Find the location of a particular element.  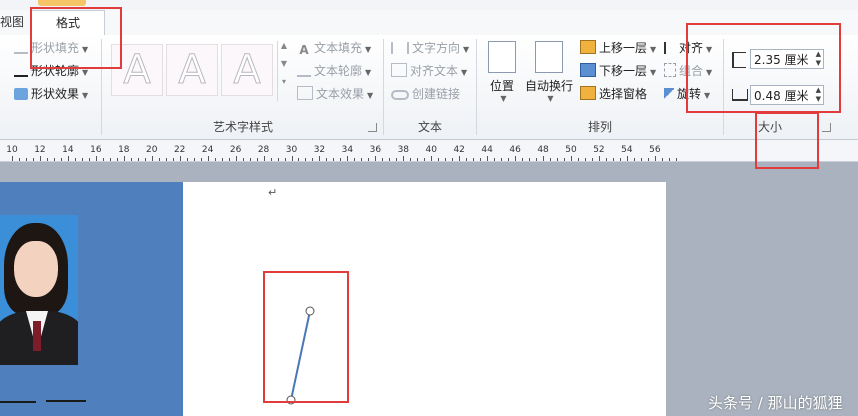

text-effects-label: 文本效果 is located at coordinates (340, 94).